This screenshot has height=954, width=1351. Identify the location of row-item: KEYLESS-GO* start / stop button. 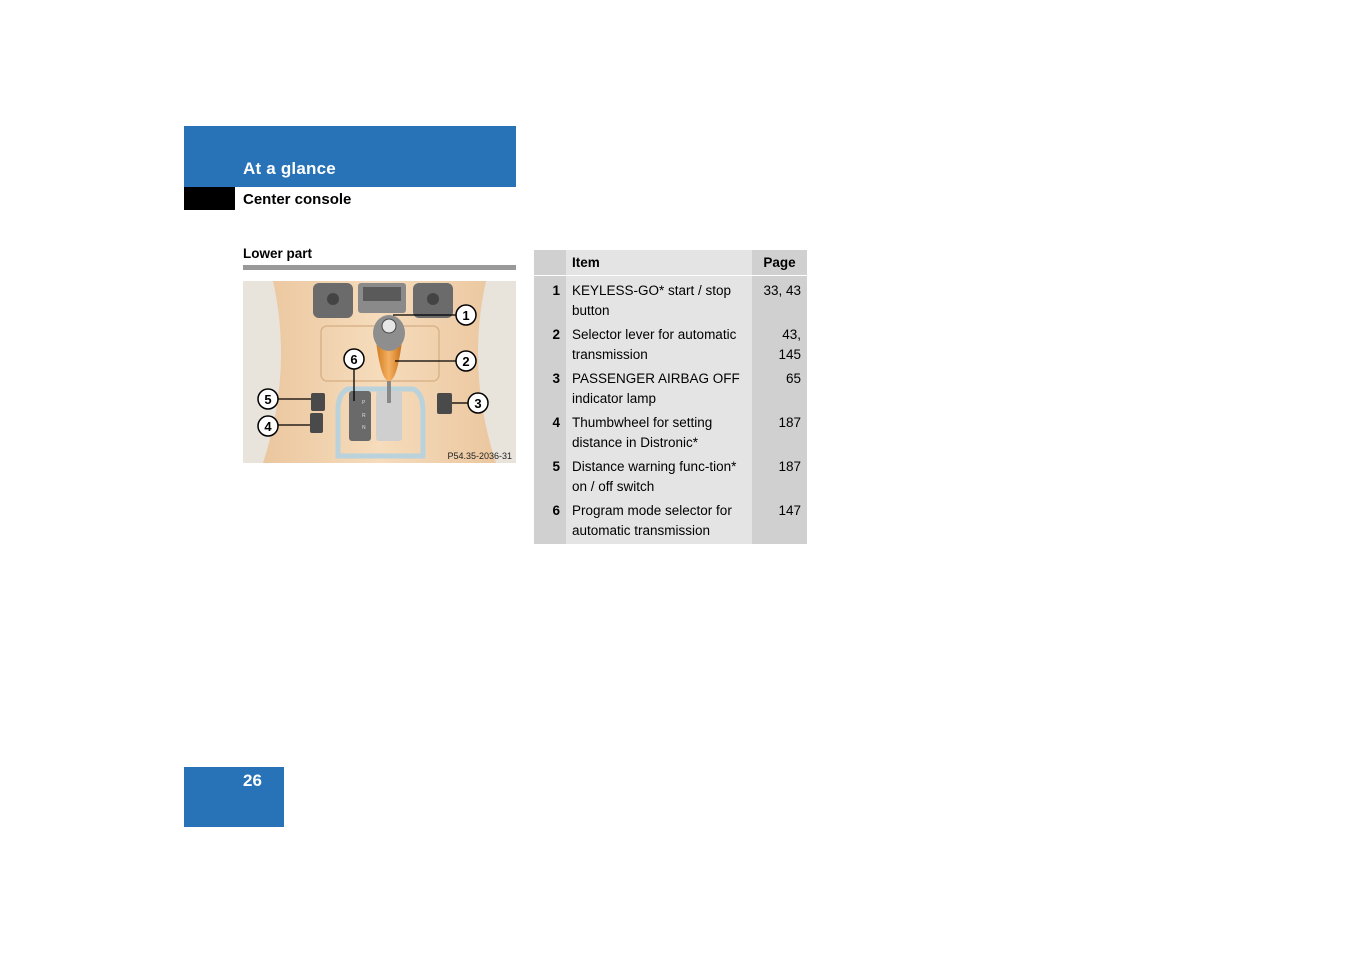
(659, 297).